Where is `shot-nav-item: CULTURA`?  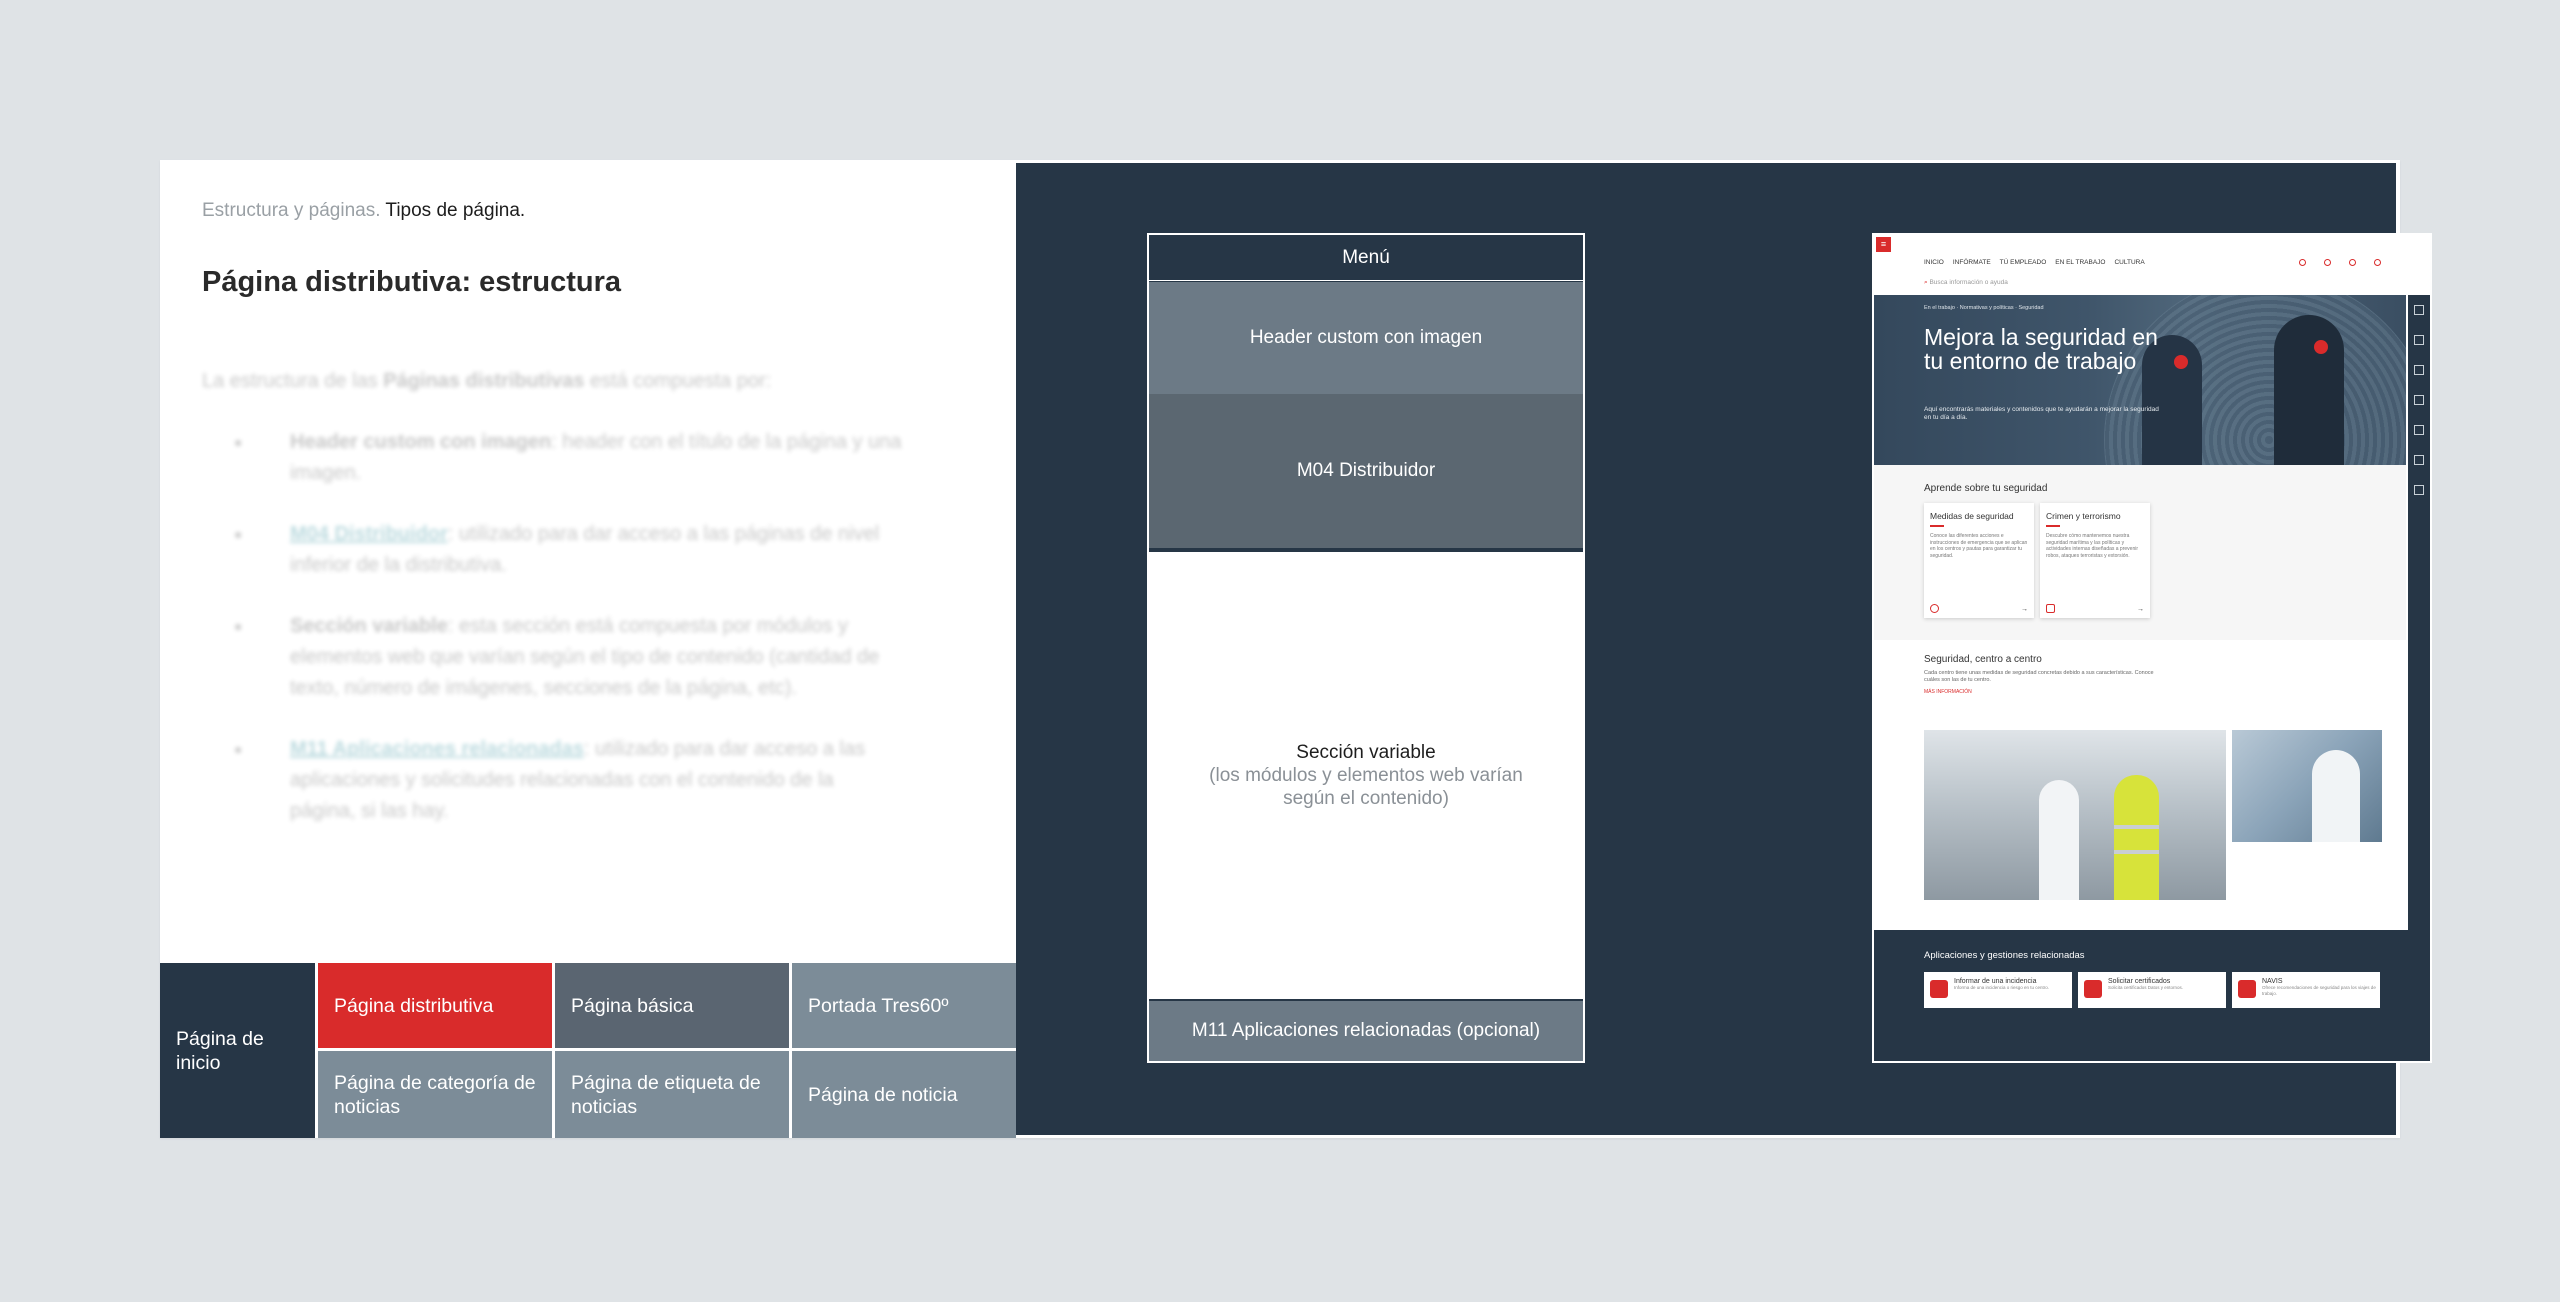 shot-nav-item: CULTURA is located at coordinates (2129, 262).